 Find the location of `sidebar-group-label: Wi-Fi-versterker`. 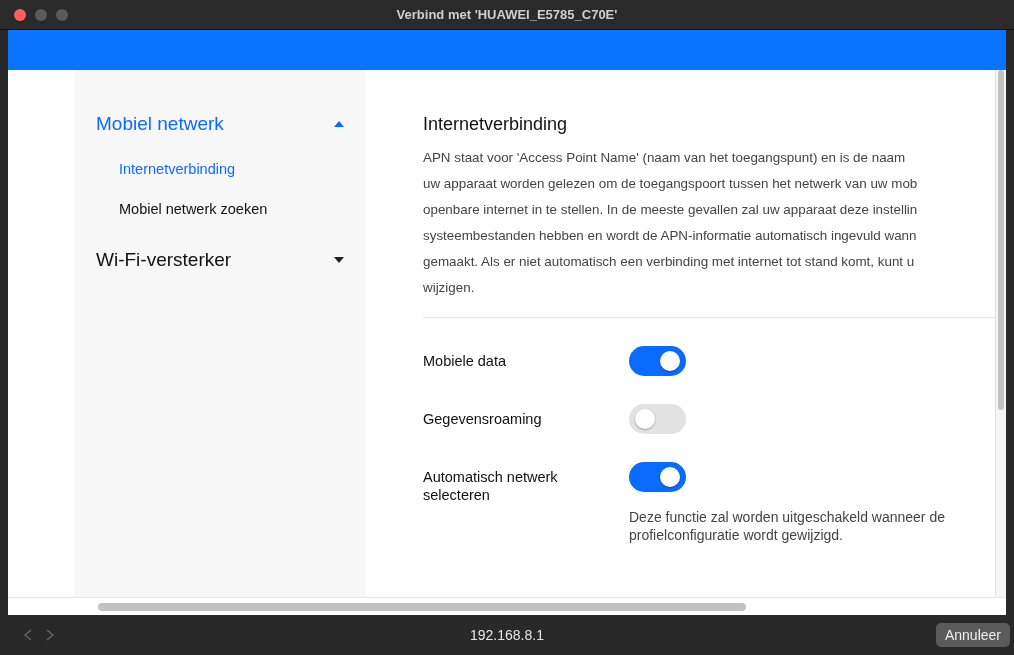

sidebar-group-label: Wi-Fi-versterker is located at coordinates (164, 260).